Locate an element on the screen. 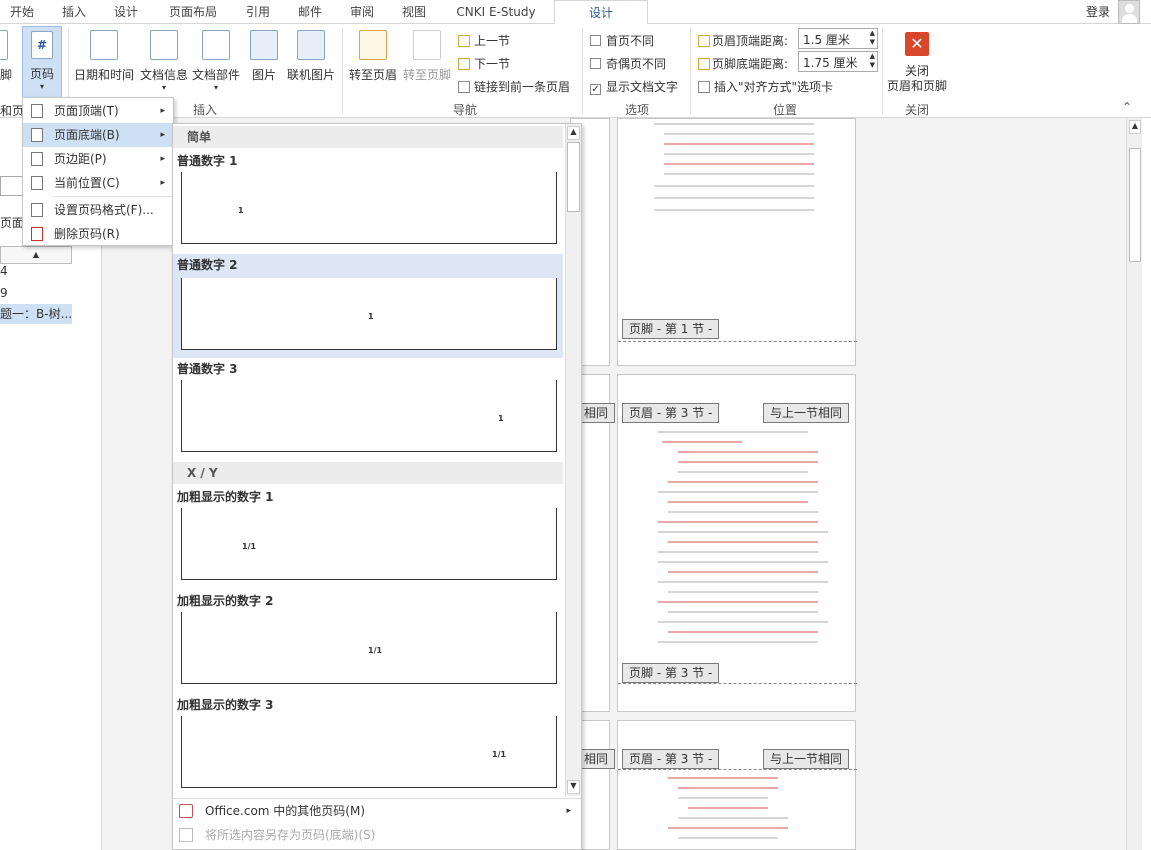 The height and width of the screenshot is (850, 1151). nav-item: 9 is located at coordinates (4, 293).